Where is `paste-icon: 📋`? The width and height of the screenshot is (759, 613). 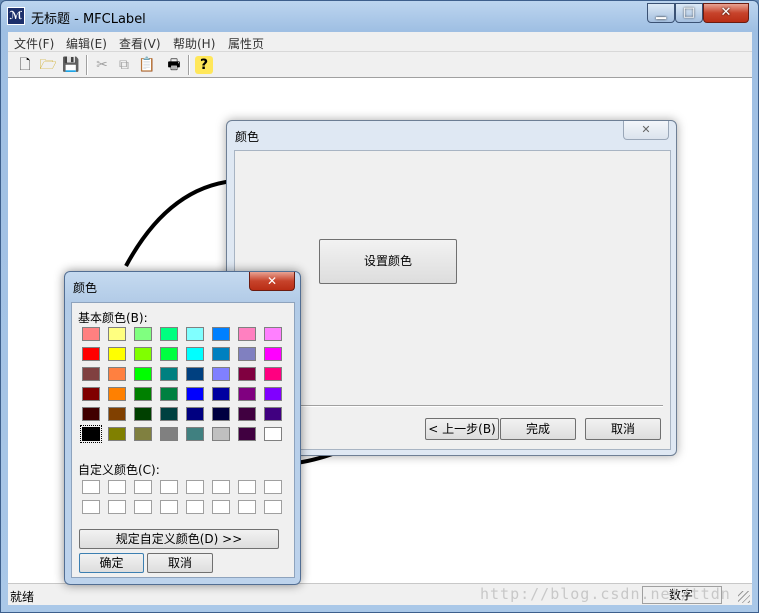
paste-icon: 📋 is located at coordinates (147, 65).